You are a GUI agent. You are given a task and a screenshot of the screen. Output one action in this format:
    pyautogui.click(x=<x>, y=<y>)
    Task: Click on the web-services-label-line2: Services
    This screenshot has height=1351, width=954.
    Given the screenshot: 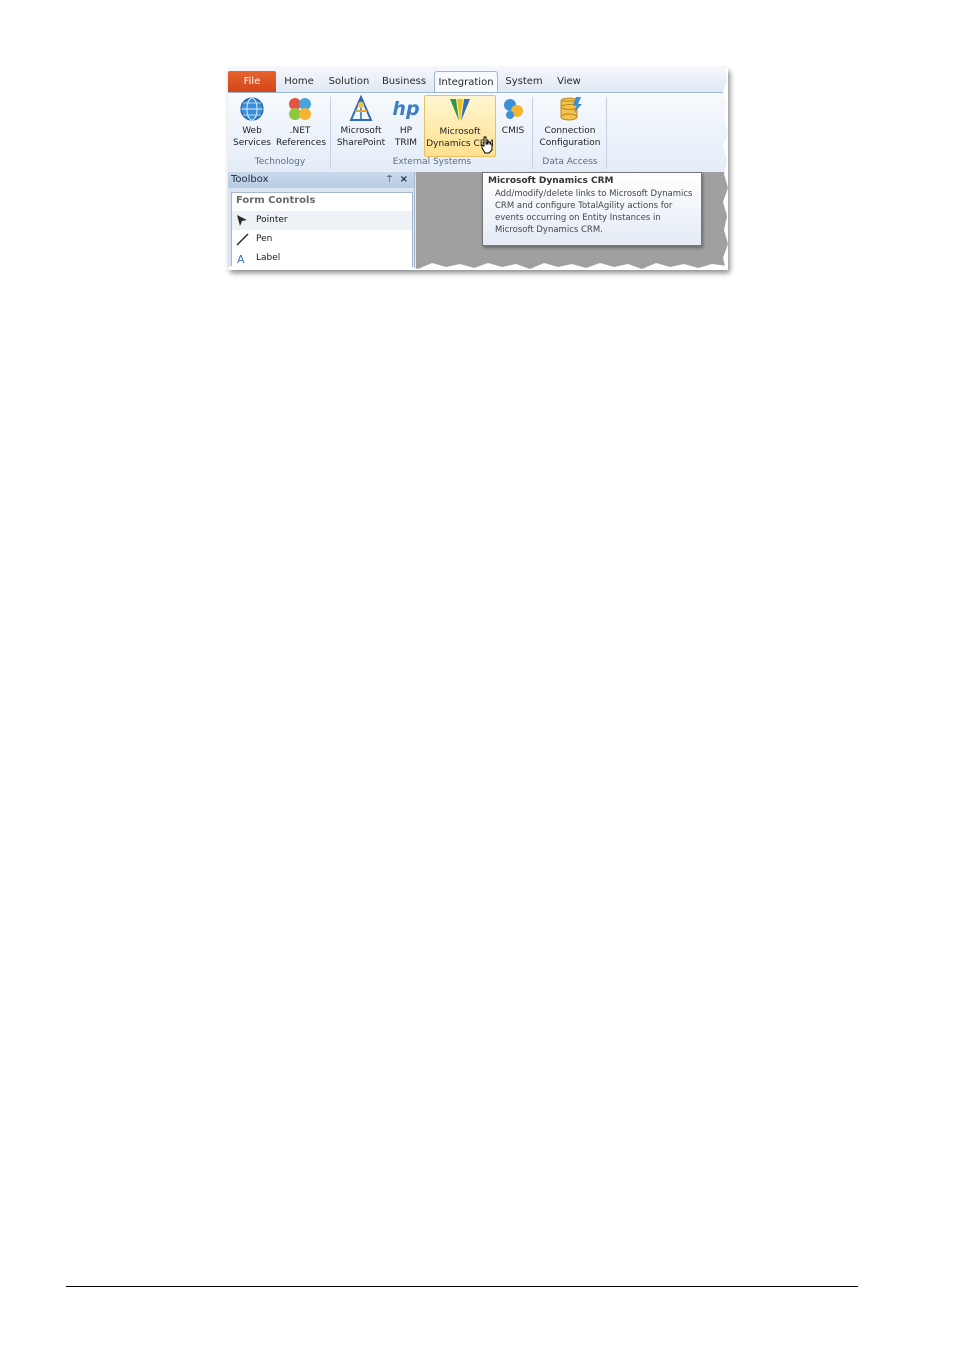 What is the action you would take?
    pyautogui.click(x=252, y=143)
    